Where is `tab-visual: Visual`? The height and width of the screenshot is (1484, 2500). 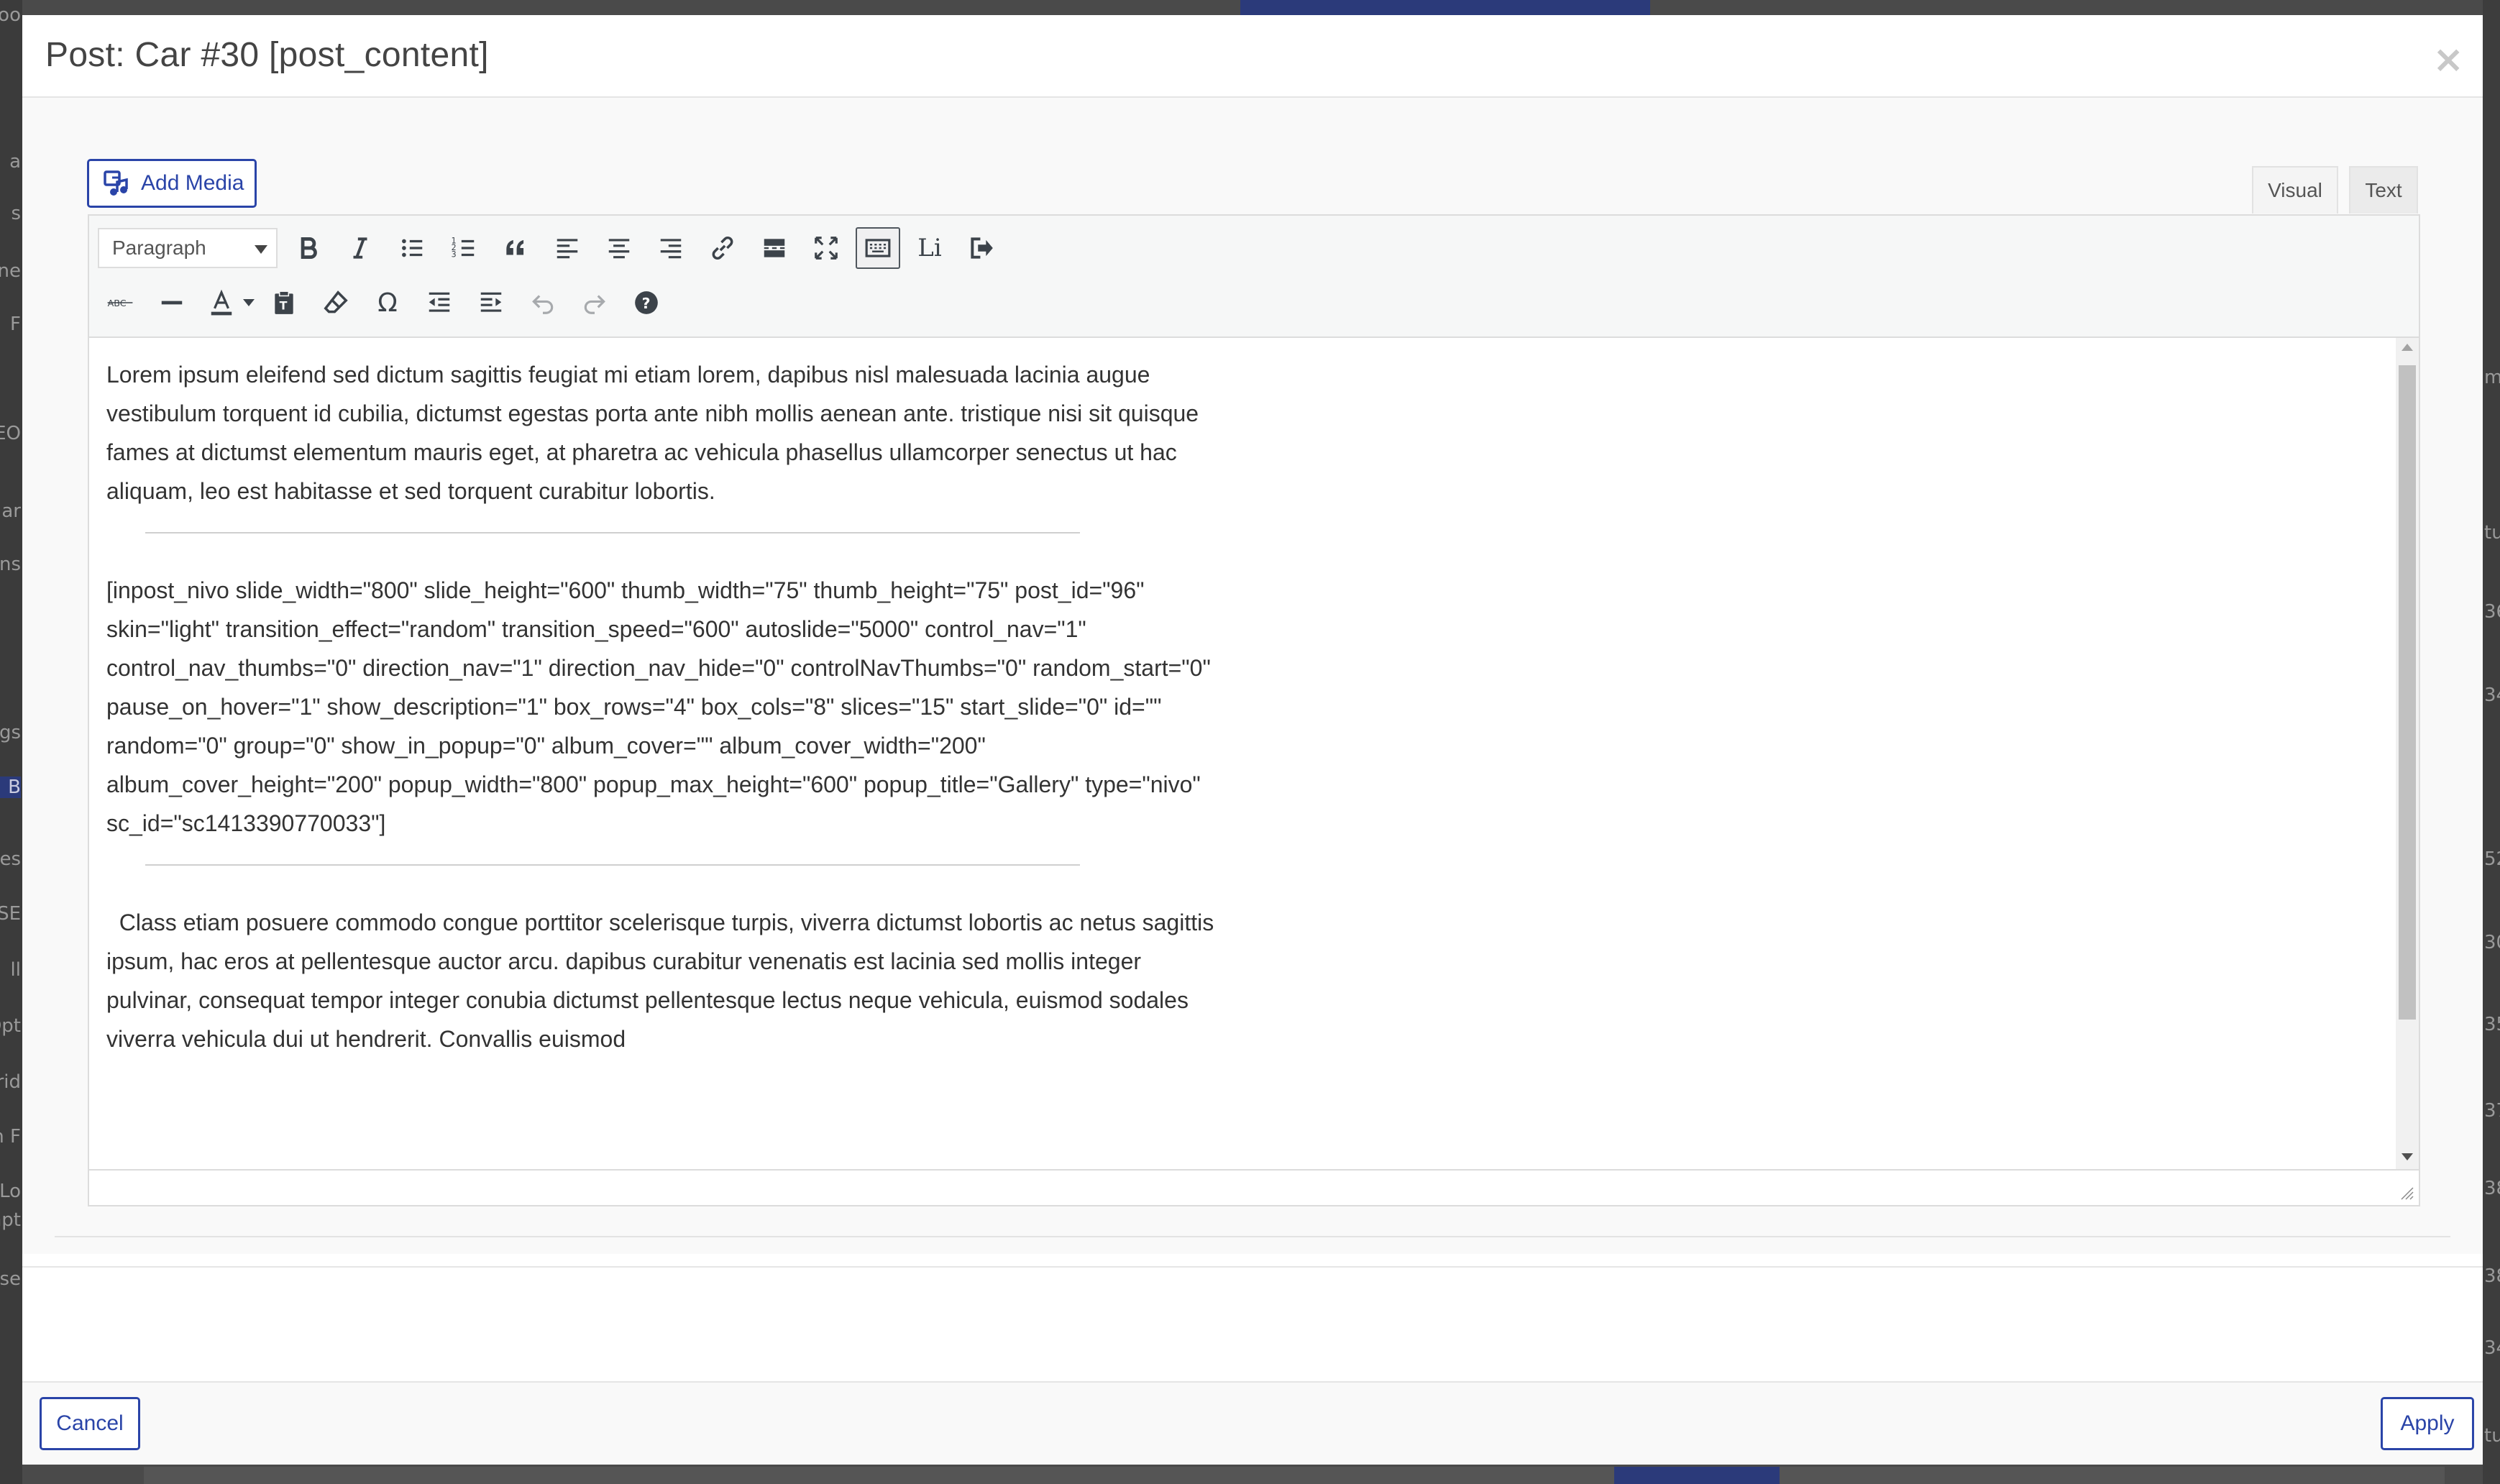 tab-visual: Visual is located at coordinates (2295, 190).